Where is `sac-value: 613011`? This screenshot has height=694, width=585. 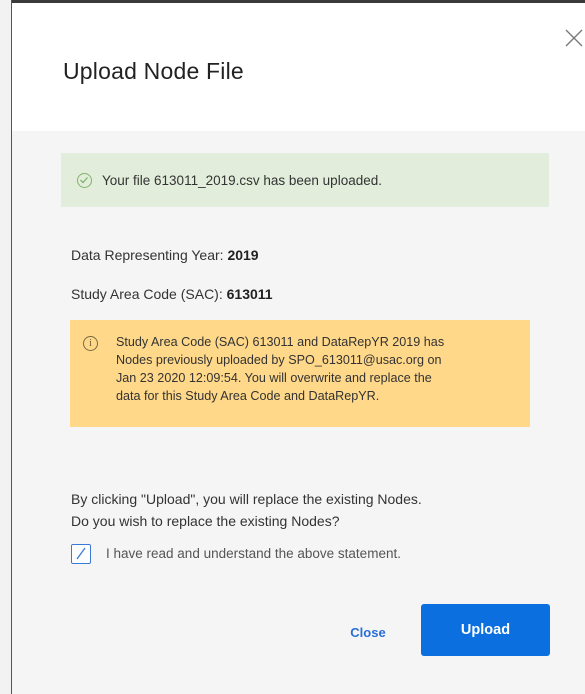
sac-value: 613011 is located at coordinates (249, 294).